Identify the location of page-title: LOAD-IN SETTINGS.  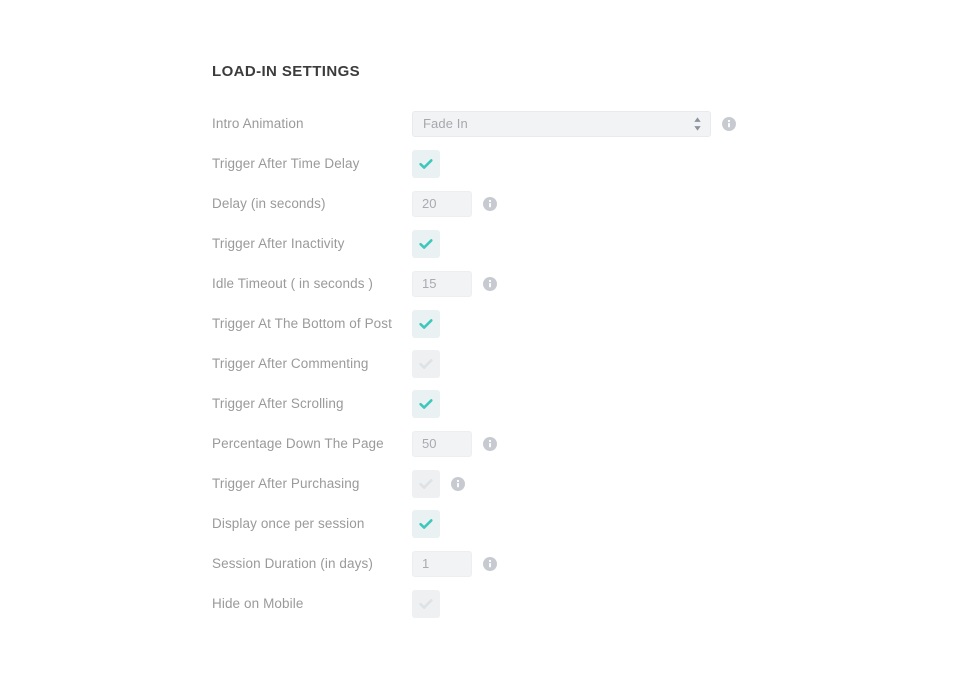
(286, 71).